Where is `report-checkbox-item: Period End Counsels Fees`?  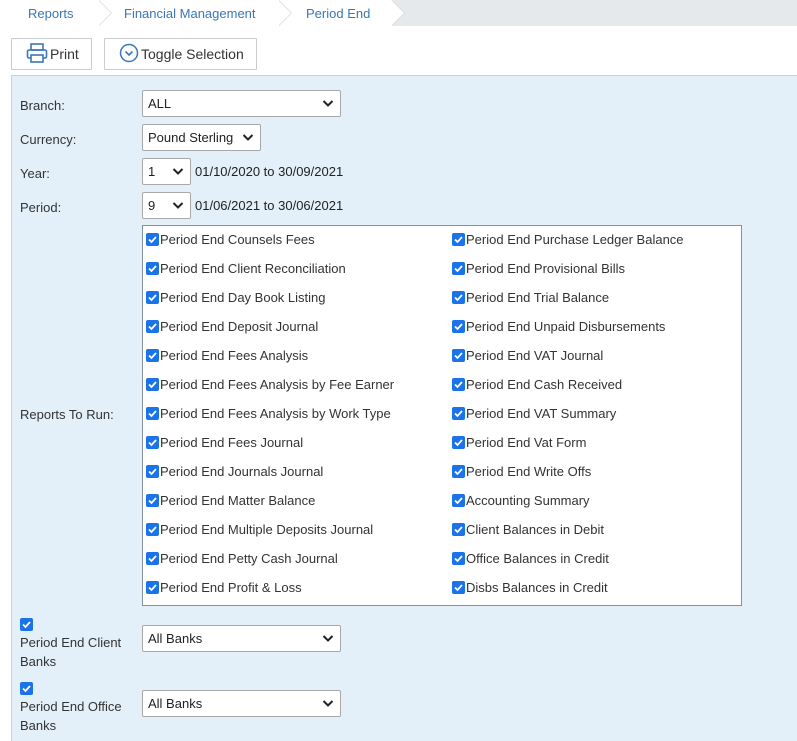
report-checkbox-item: Period End Counsels Fees is located at coordinates (270, 246).